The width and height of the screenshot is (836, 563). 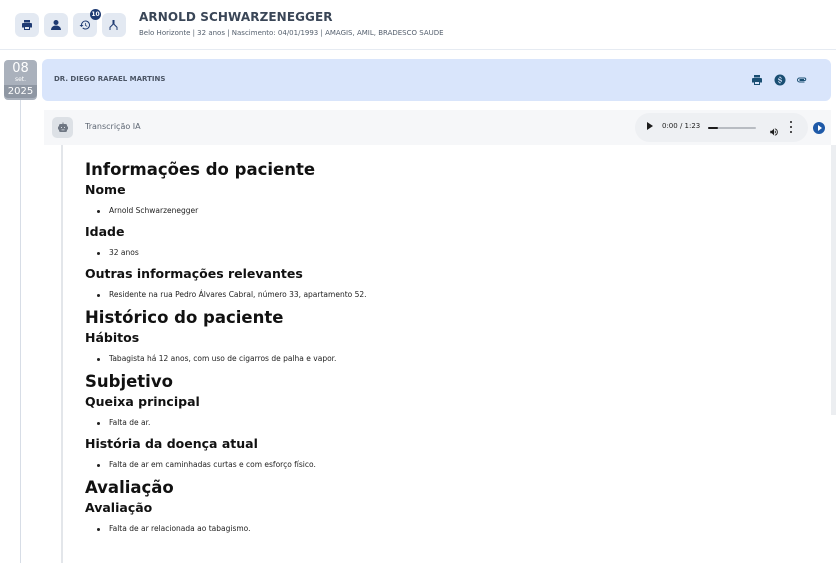 What do you see at coordinates (20, 331) in the screenshot?
I see `timeline-line` at bounding box center [20, 331].